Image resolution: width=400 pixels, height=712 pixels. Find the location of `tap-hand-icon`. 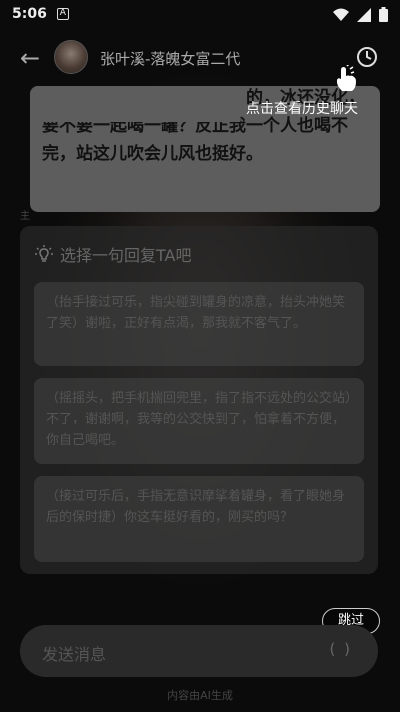

tap-hand-icon is located at coordinates (346, 78).